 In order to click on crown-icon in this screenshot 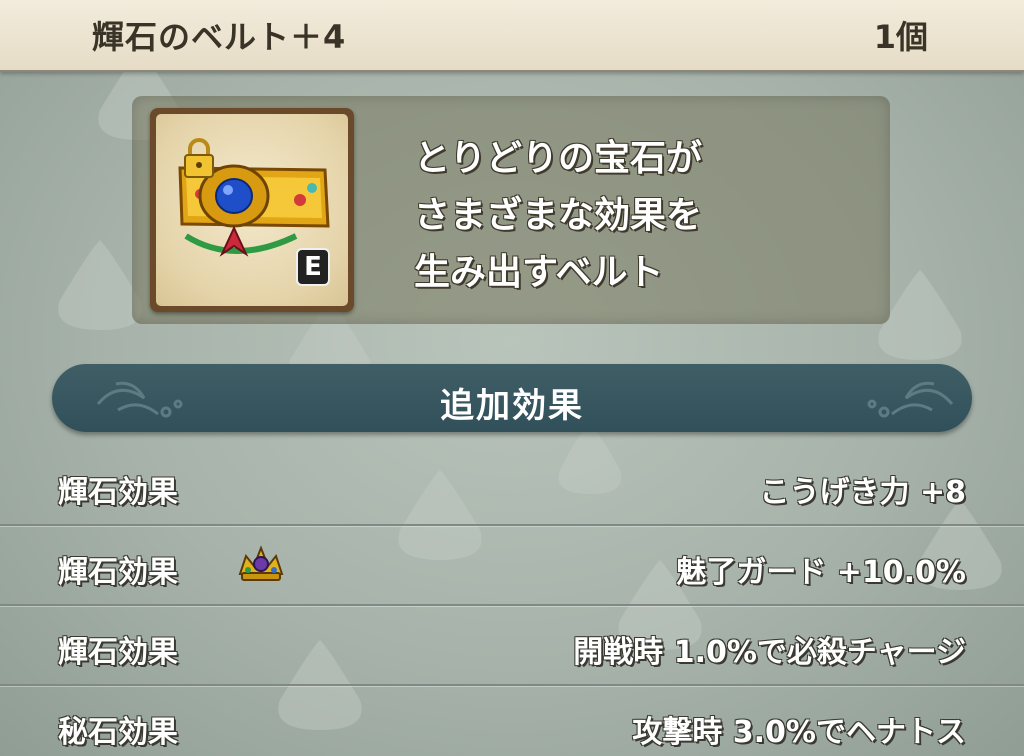, I will do `click(261, 563)`.